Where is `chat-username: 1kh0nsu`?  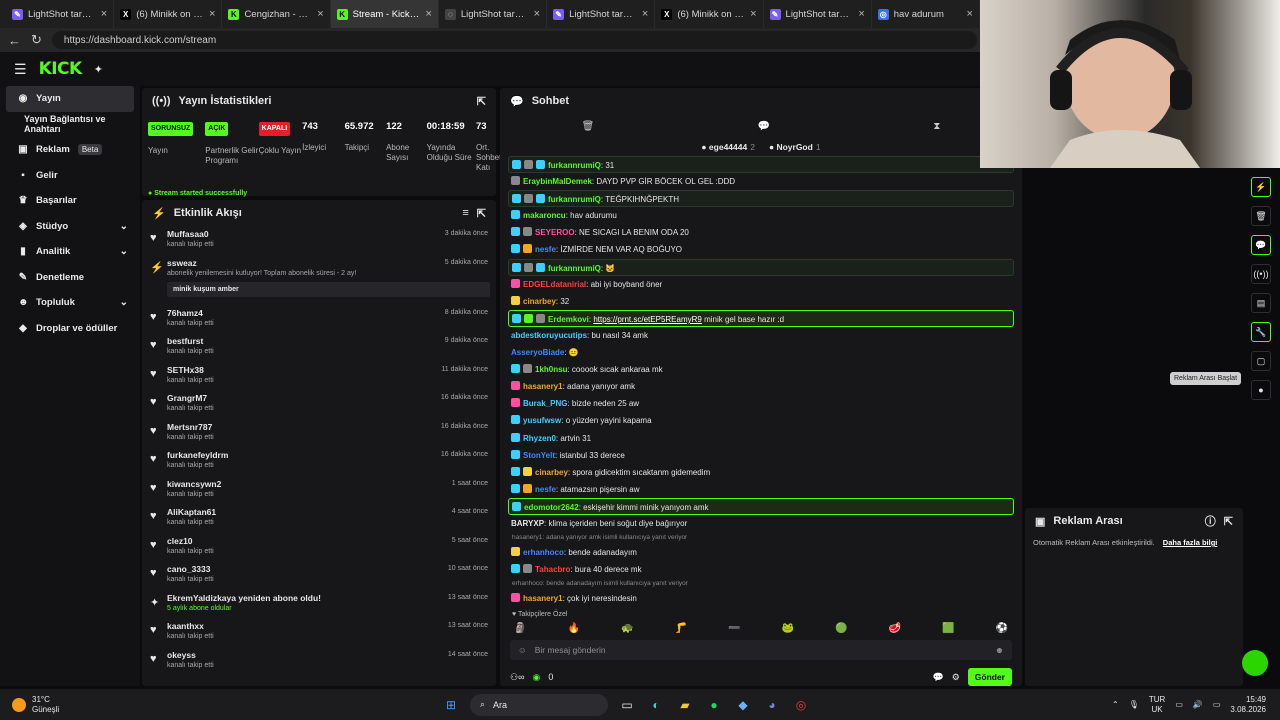
chat-username: 1kh0nsu is located at coordinates (551, 369).